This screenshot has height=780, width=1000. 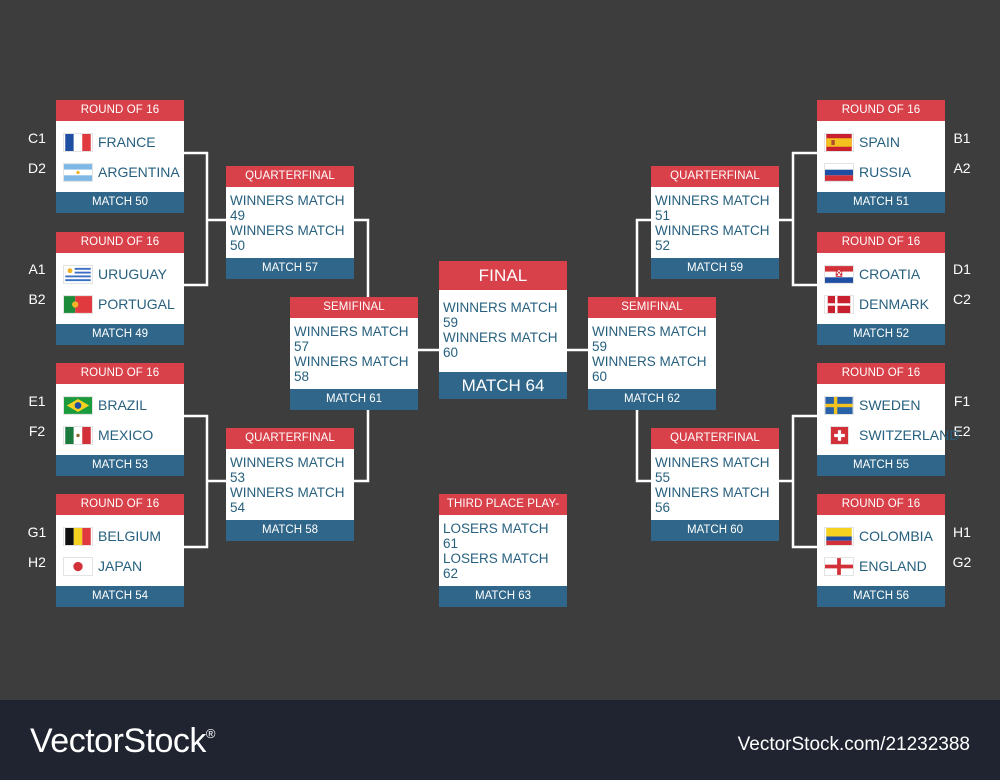 I want to click on sweden-flag-icon, so click(x=839, y=405).